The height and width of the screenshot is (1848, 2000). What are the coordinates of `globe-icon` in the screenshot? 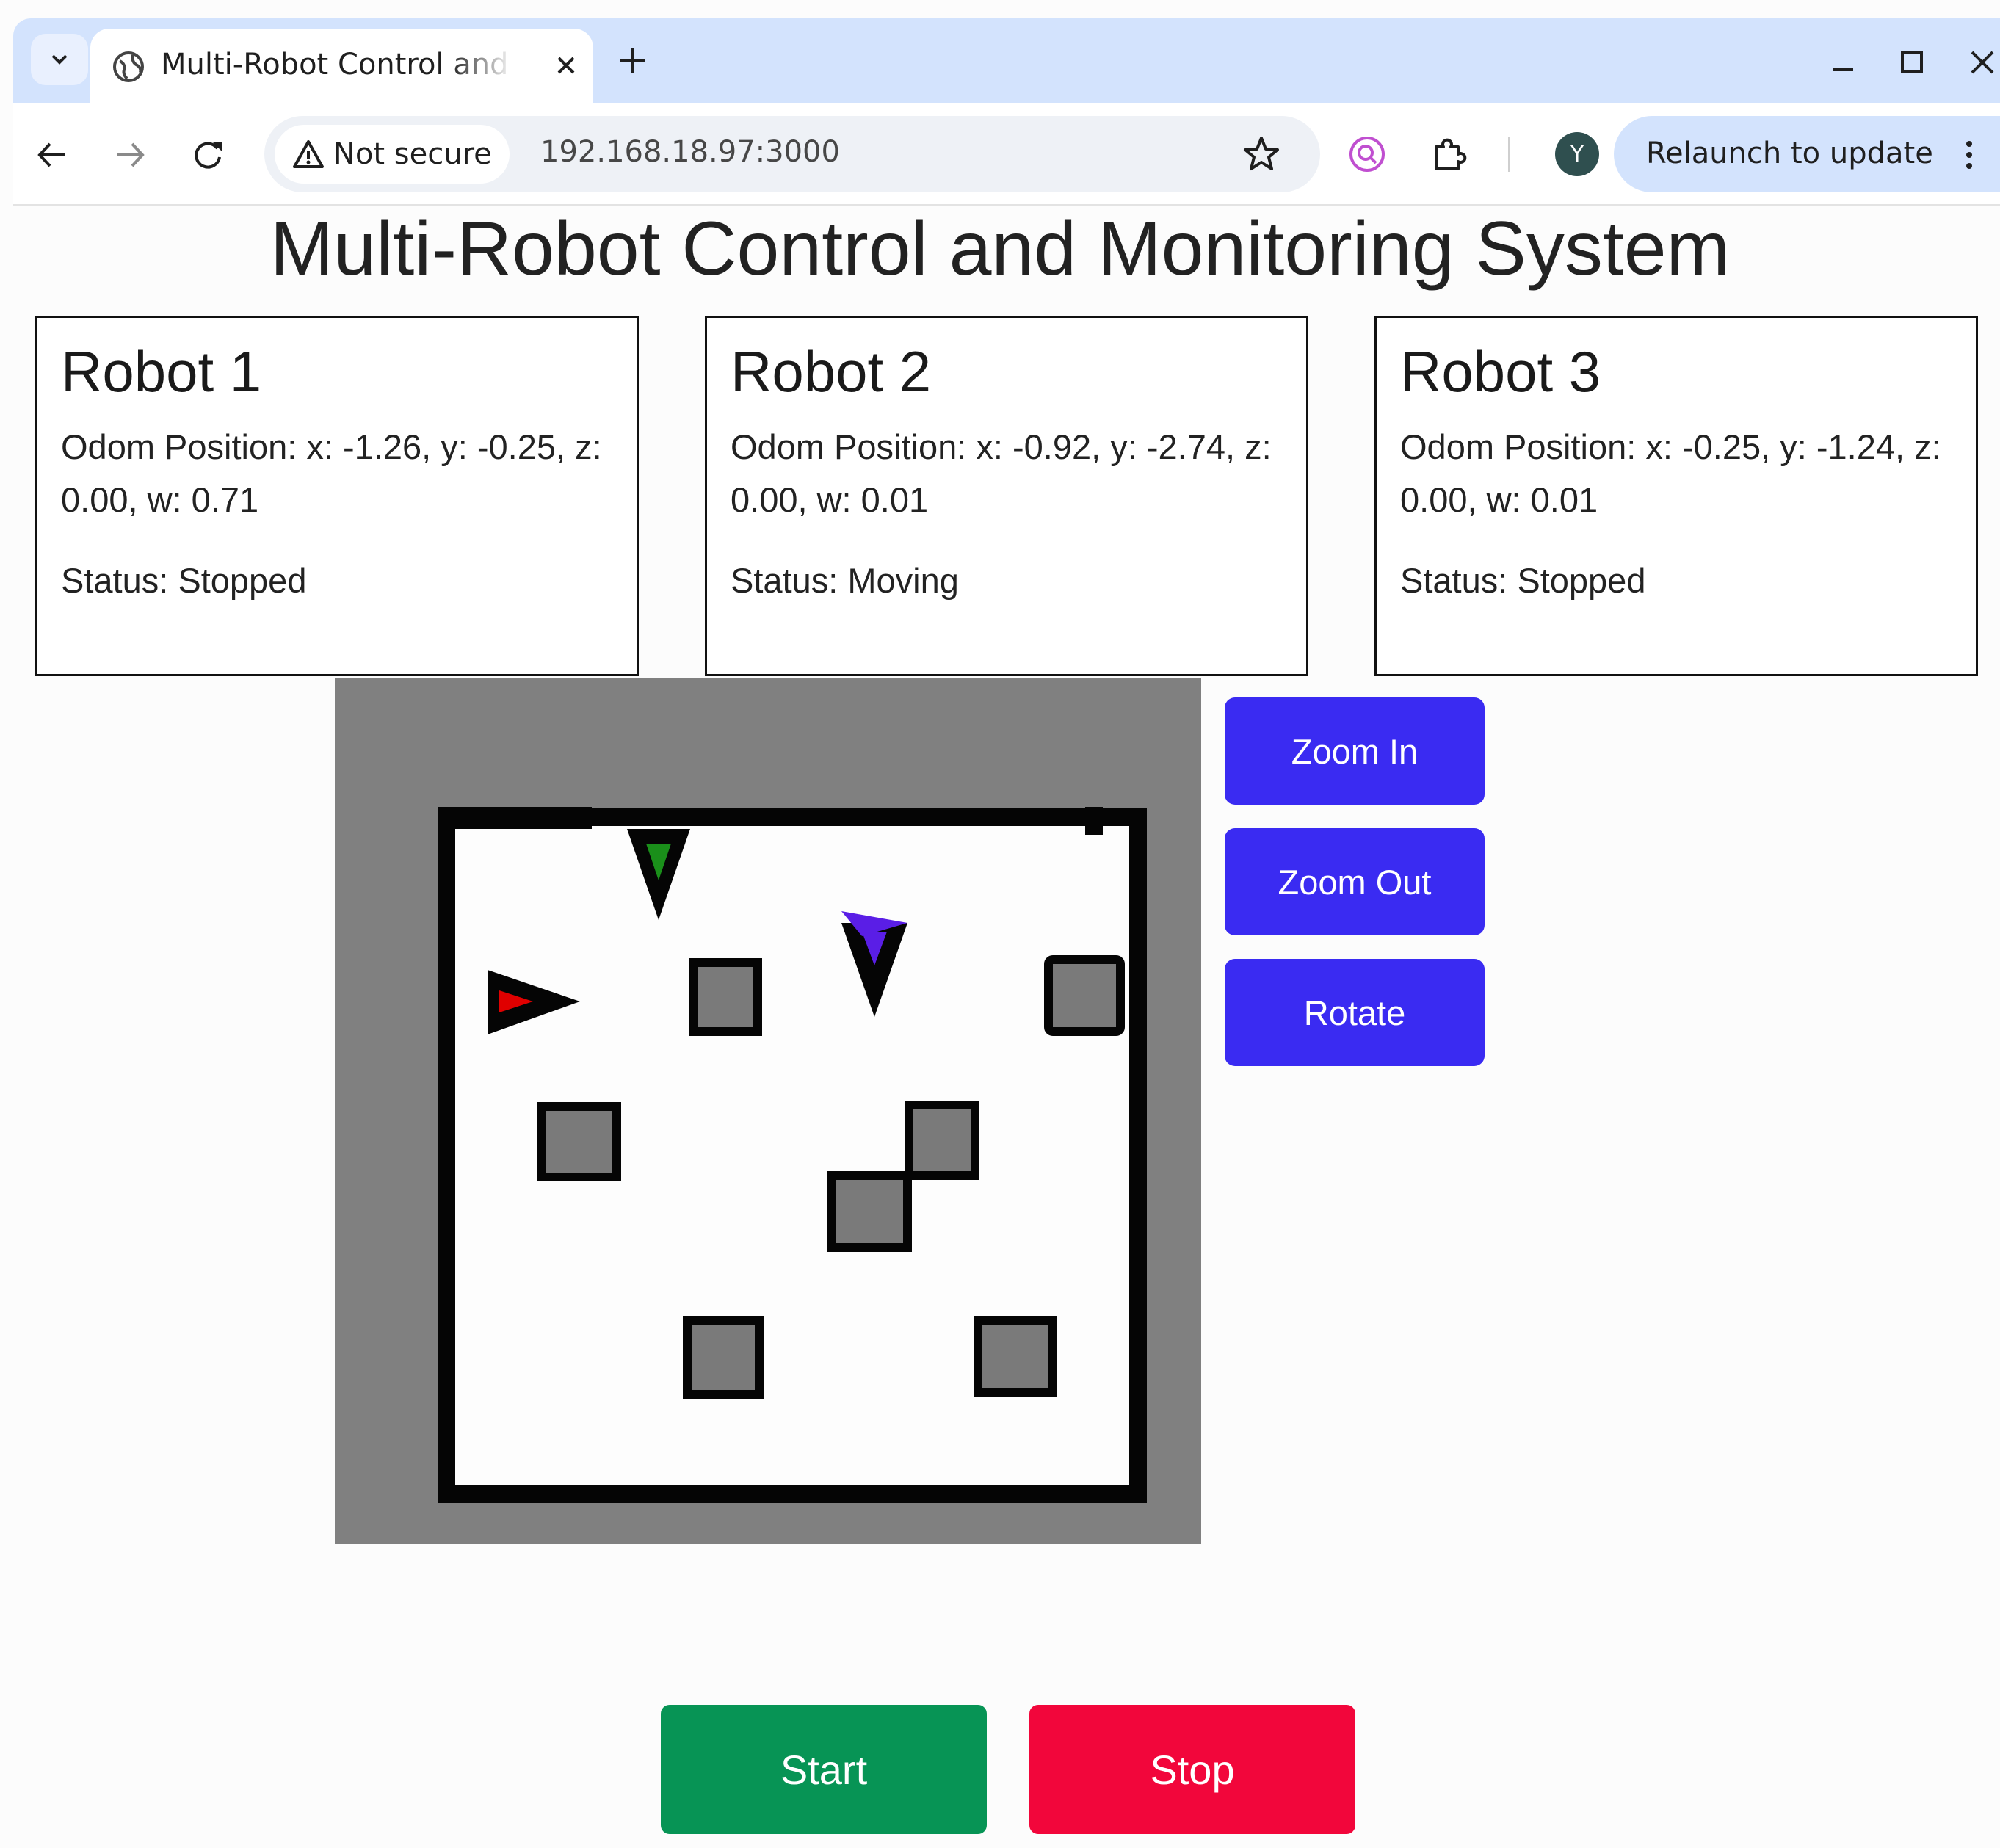 It's located at (129, 66).